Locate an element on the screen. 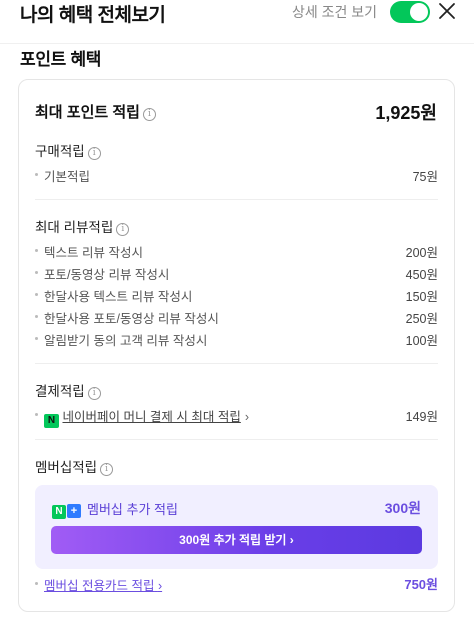 The height and width of the screenshot is (632, 474). naver-plus-membership-icon: N + is located at coordinates (66, 510).